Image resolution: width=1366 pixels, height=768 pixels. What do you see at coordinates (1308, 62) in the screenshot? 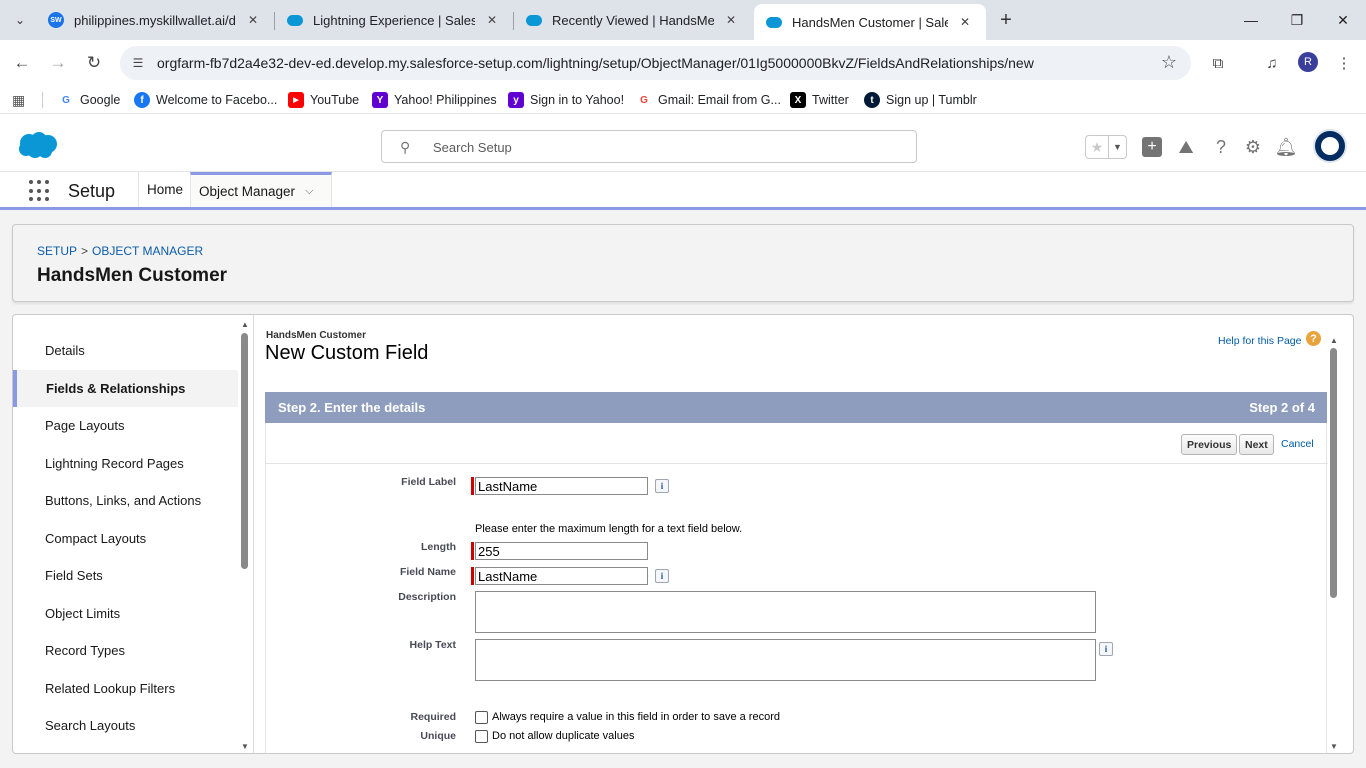
I see `profile-avatar: R` at bounding box center [1308, 62].